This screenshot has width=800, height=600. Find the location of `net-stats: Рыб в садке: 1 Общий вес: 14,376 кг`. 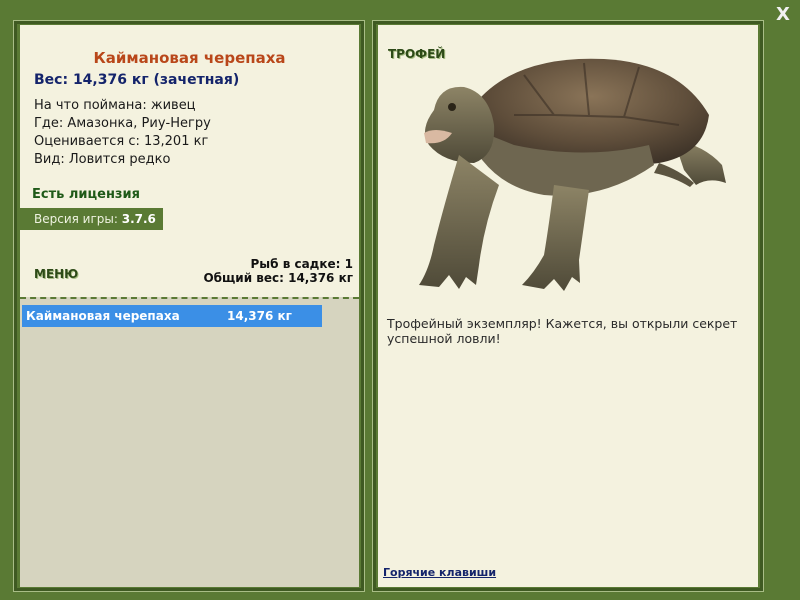

net-stats: Рыб в садке: 1 Общий вес: 14,376 кг is located at coordinates (278, 271).